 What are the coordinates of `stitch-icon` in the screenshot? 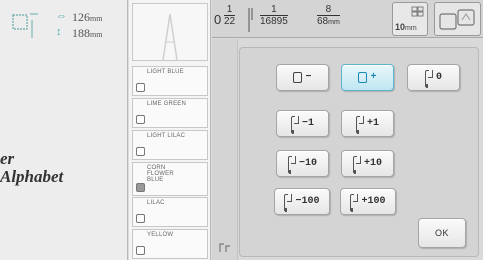 It's located at (224, 247).